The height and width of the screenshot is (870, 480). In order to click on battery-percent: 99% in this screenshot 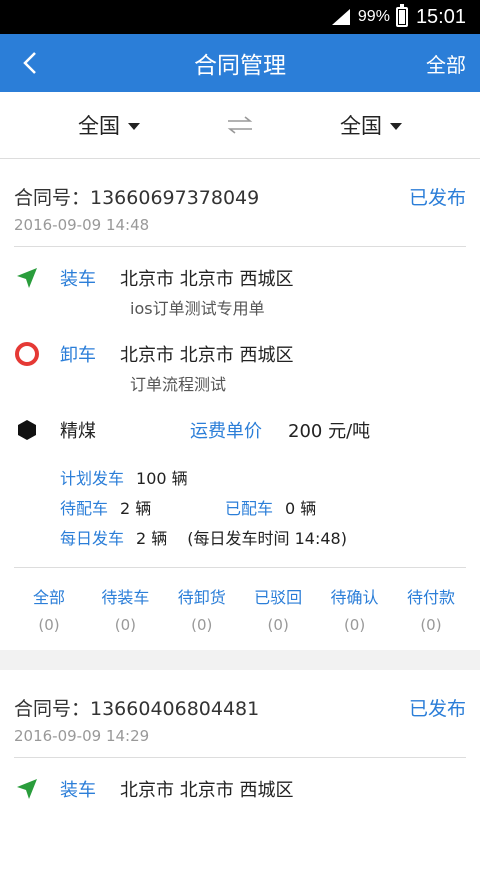, I will do `click(373, 16)`.